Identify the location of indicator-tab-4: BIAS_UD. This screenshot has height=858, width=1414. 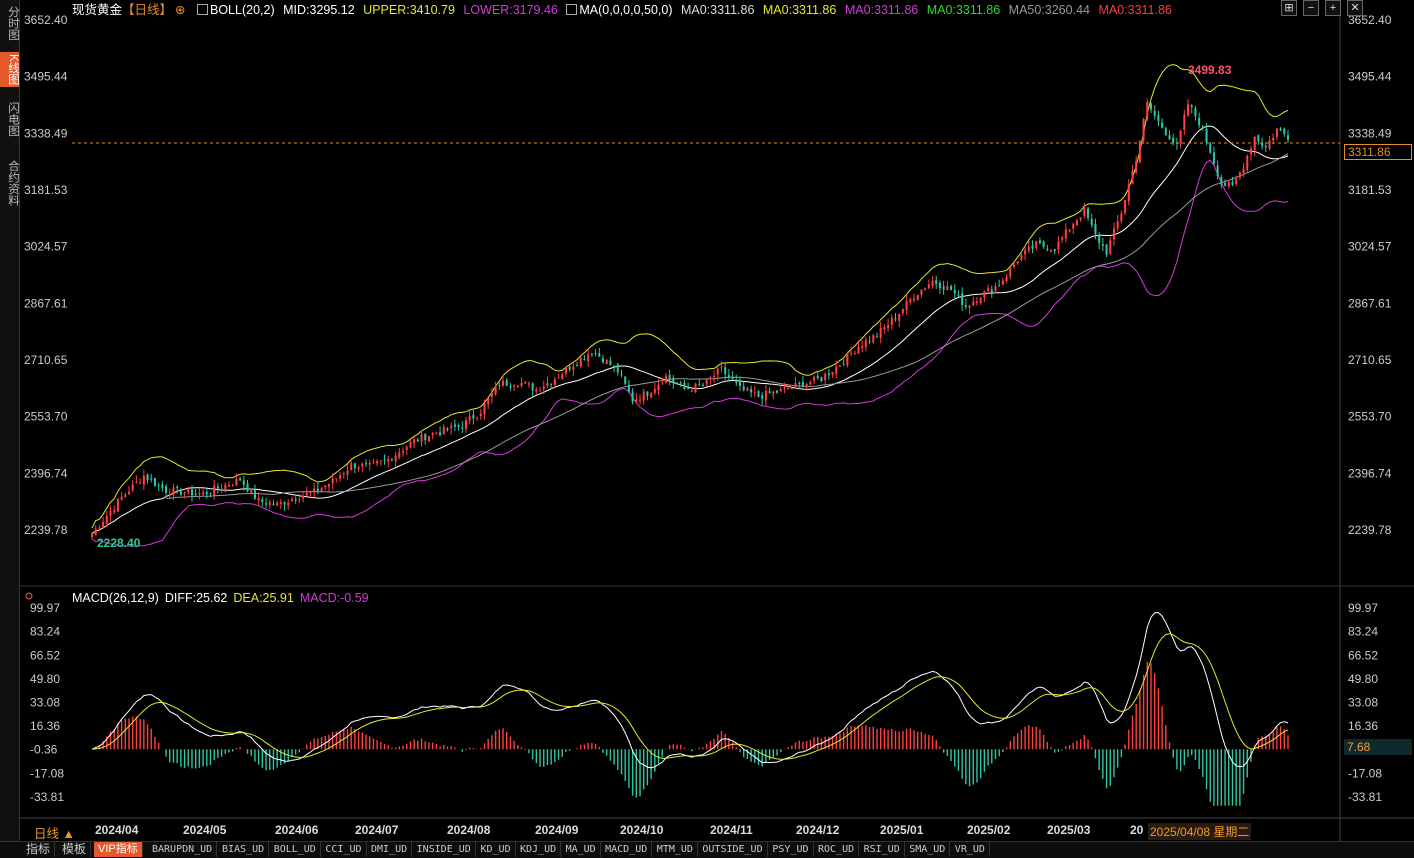
(244, 849).